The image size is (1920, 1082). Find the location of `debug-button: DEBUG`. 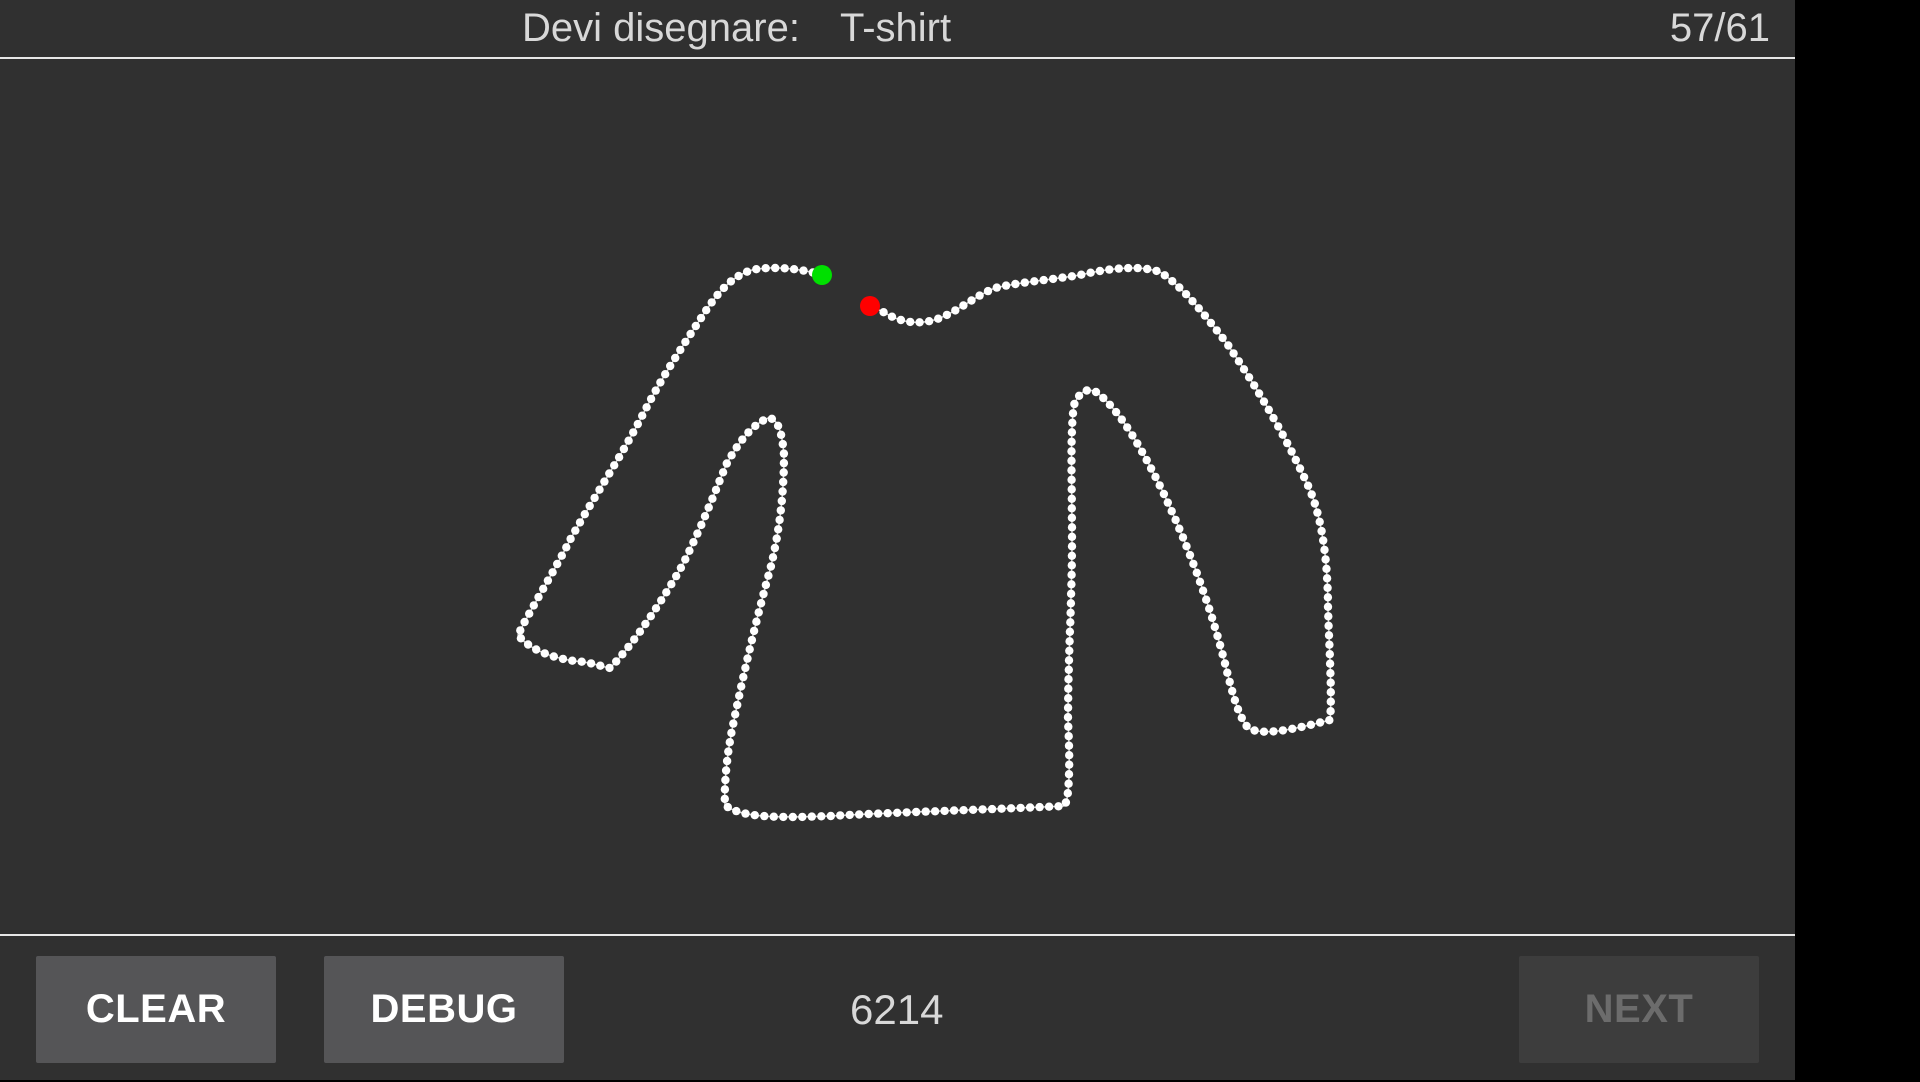

debug-button: DEBUG is located at coordinates (444, 1009).